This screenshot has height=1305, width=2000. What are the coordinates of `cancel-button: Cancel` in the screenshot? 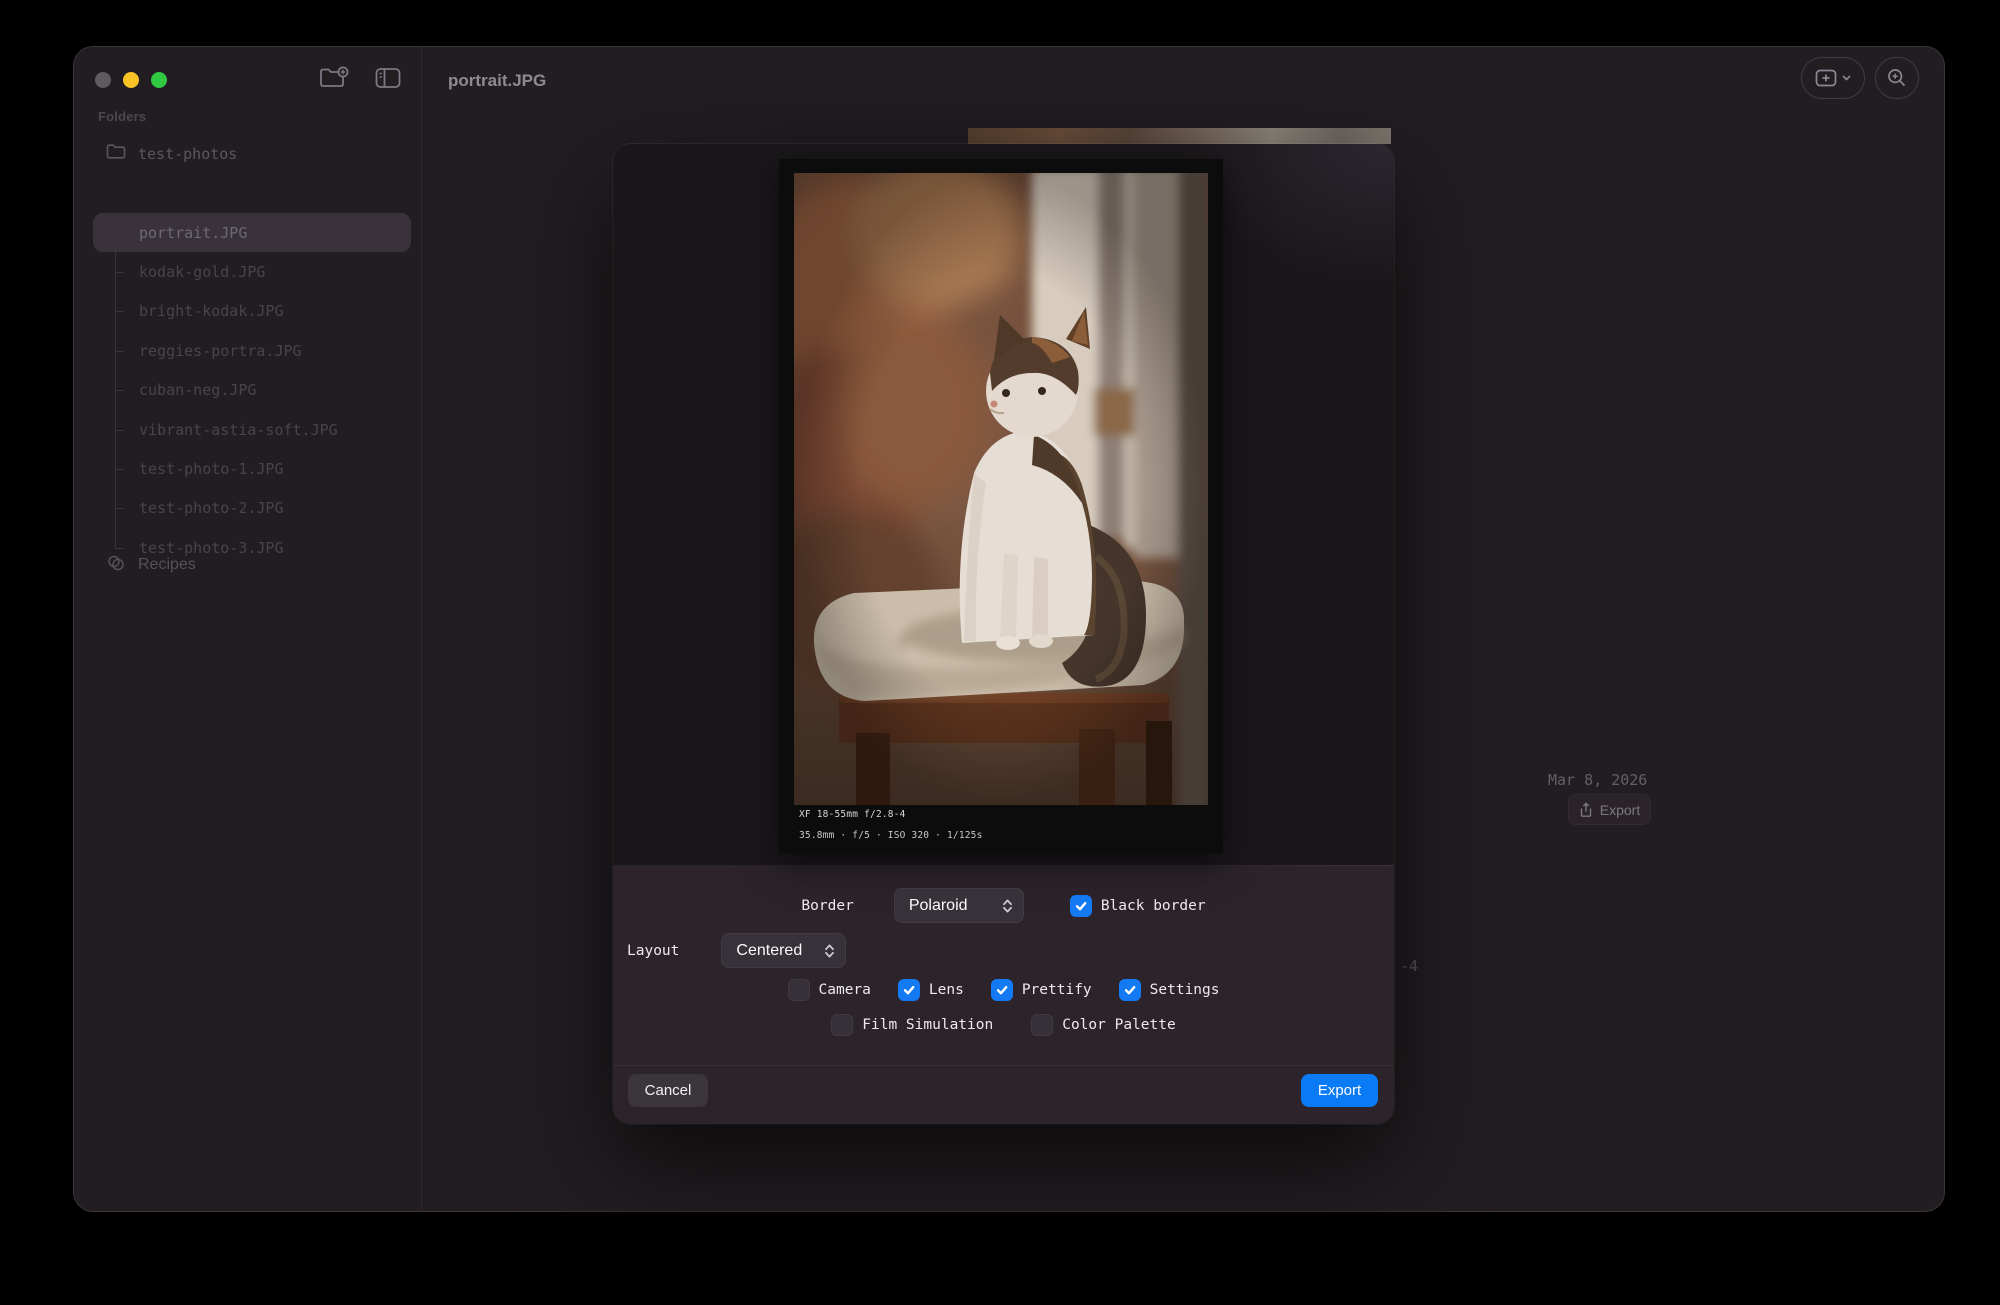 It's located at (668, 1090).